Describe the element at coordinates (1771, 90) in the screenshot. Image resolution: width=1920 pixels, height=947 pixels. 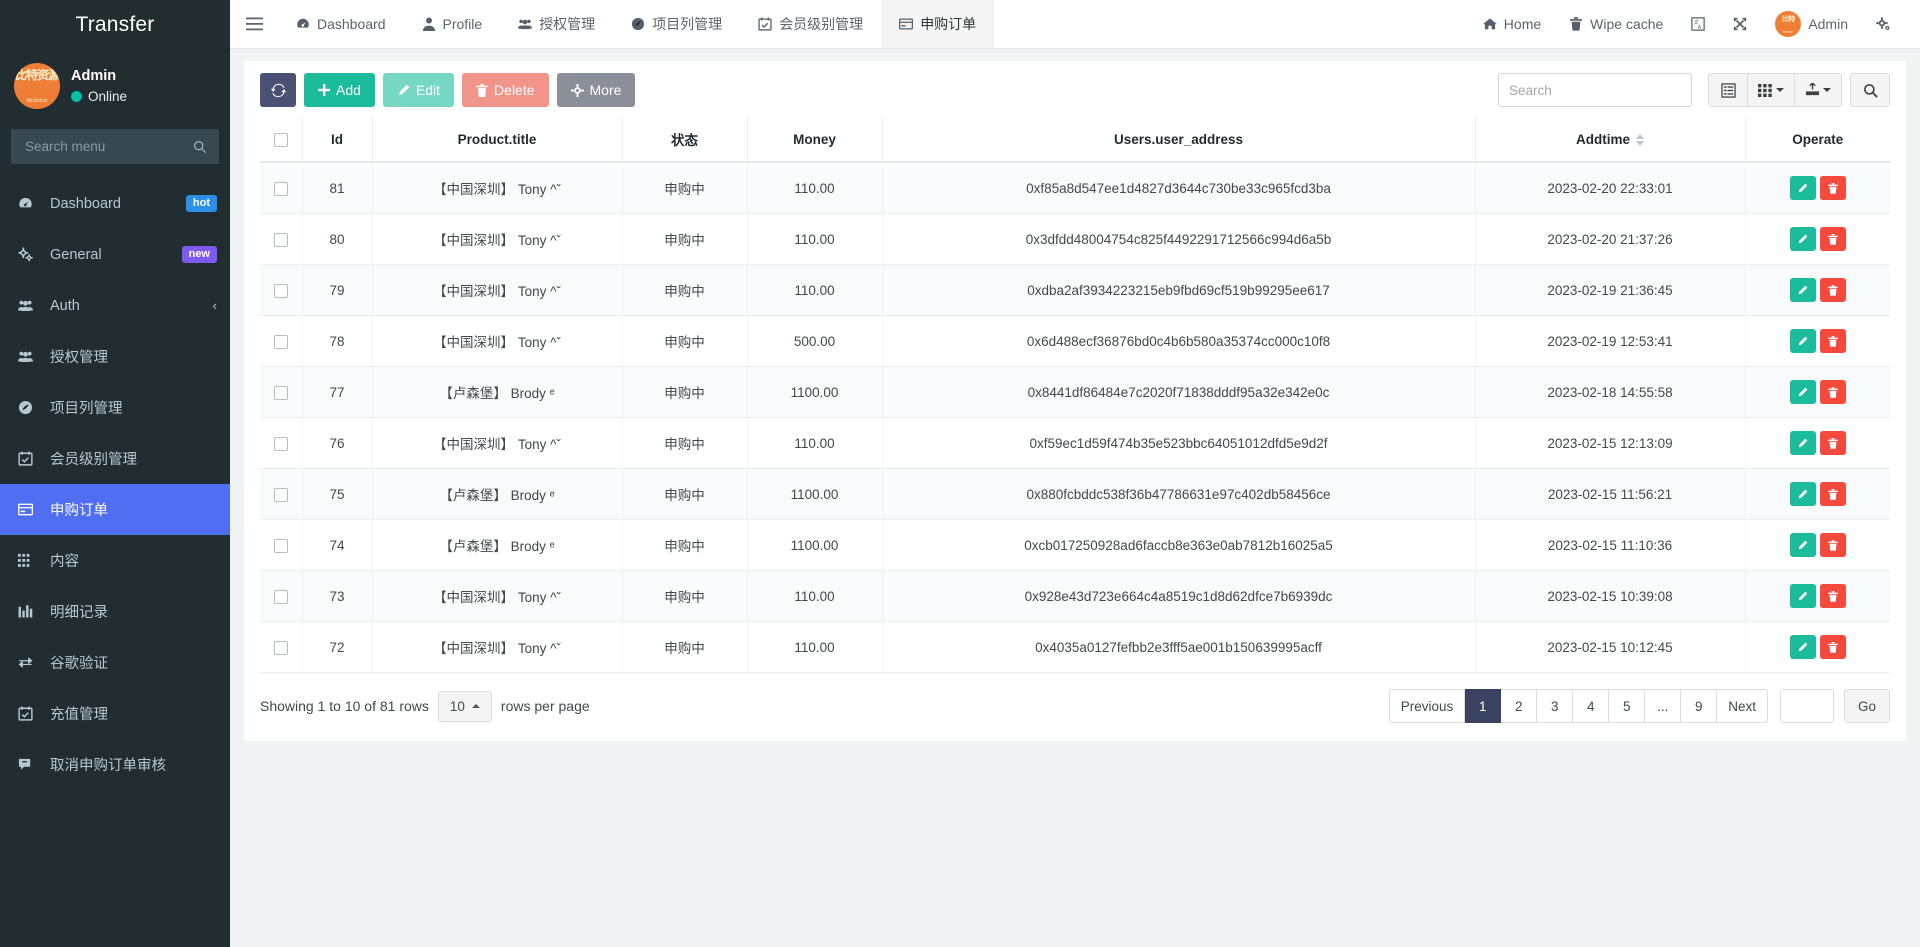
I see `grid-columns-icon-button` at that location.